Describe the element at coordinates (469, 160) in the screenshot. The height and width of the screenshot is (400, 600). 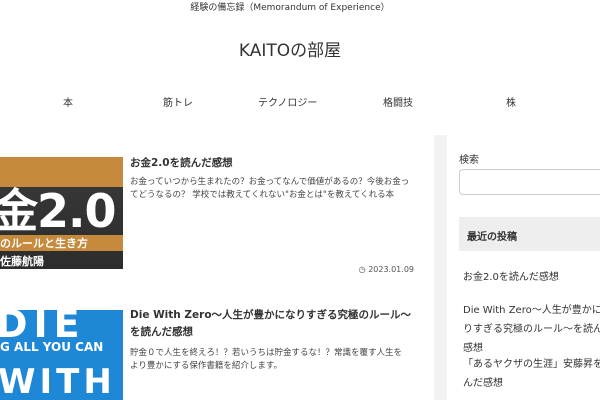
I see `search-label: 検索` at that location.